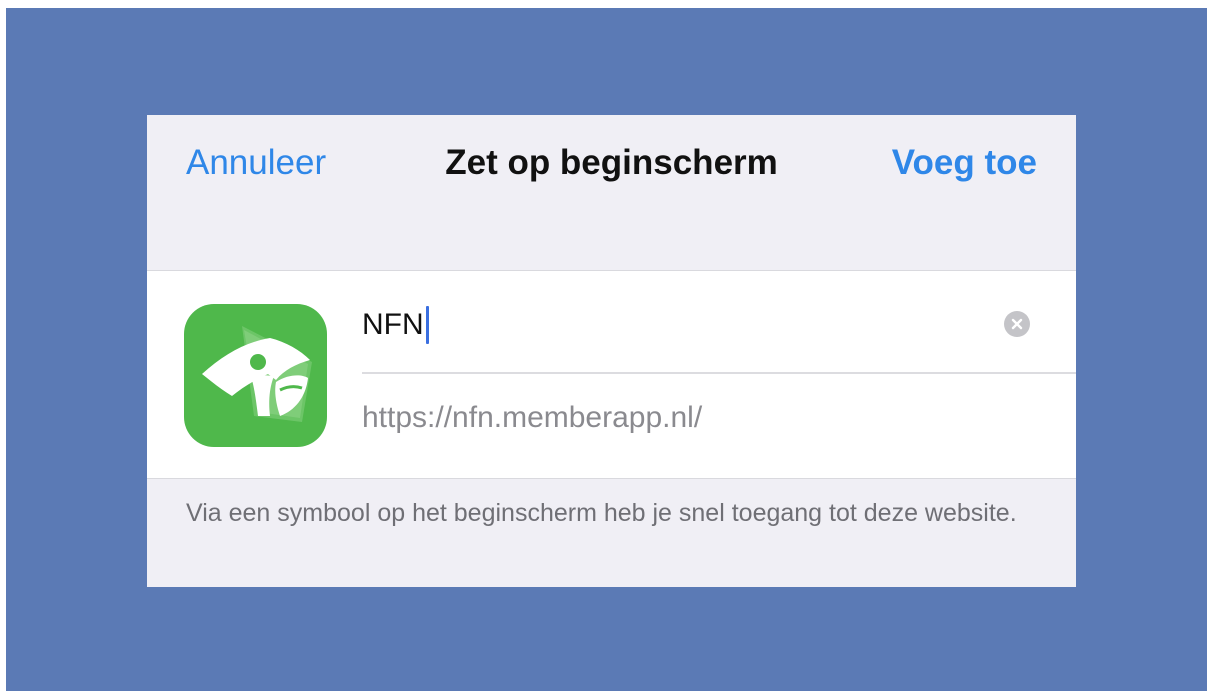 This screenshot has width=1213, height=691. What do you see at coordinates (256, 163) in the screenshot?
I see `cancel-button: Annuleer` at bounding box center [256, 163].